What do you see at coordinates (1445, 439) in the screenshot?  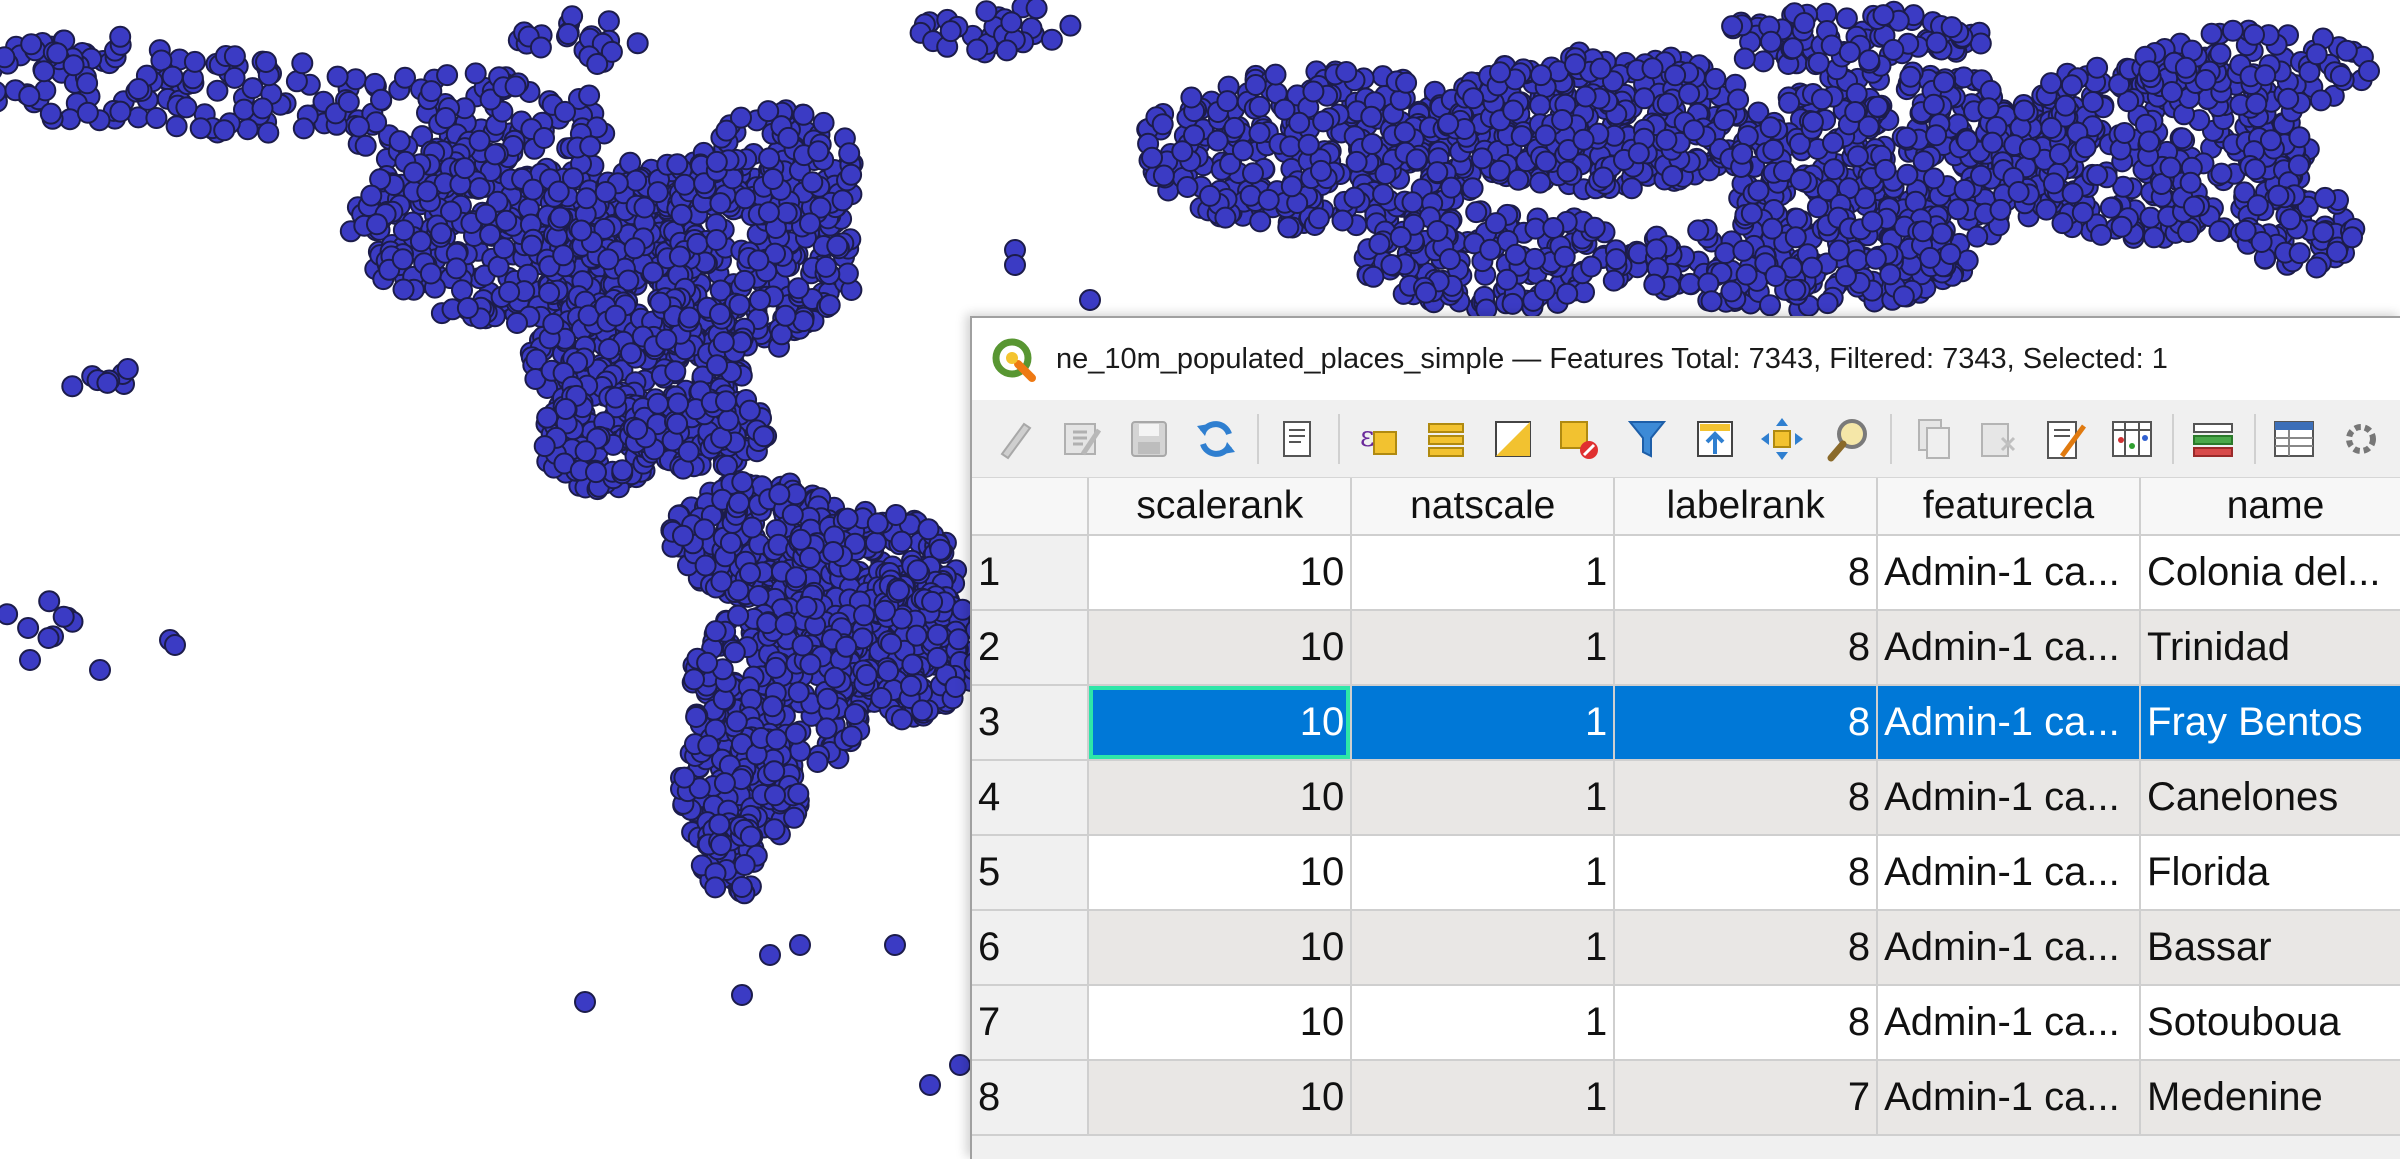 I see `select-all-icon` at bounding box center [1445, 439].